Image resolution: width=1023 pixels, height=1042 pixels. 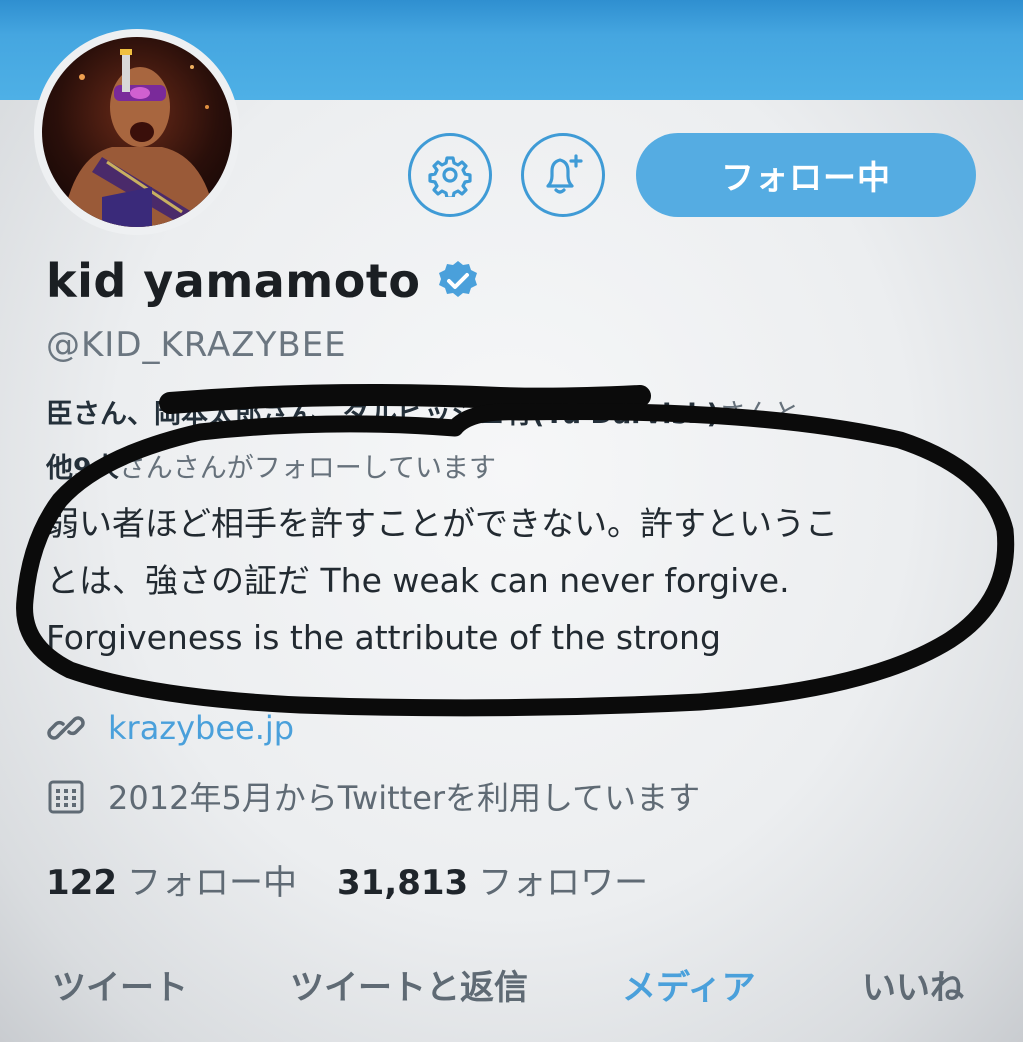 What do you see at coordinates (211, 883) in the screenshot?
I see `following-label: フォロー中` at bounding box center [211, 883].